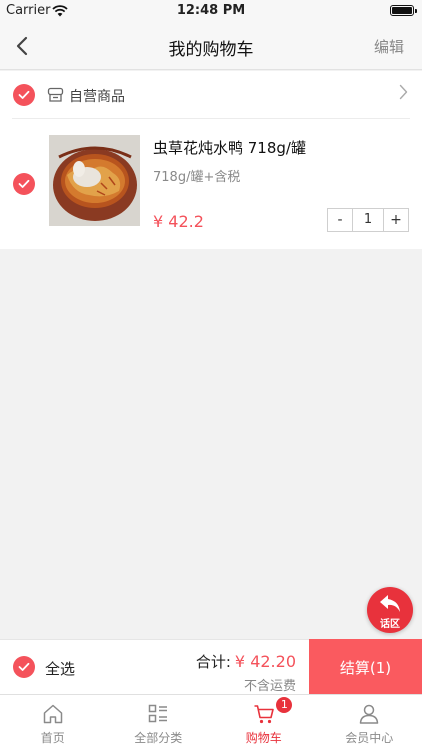  Describe the element at coordinates (55, 94) in the screenshot. I see `store-icon` at that location.